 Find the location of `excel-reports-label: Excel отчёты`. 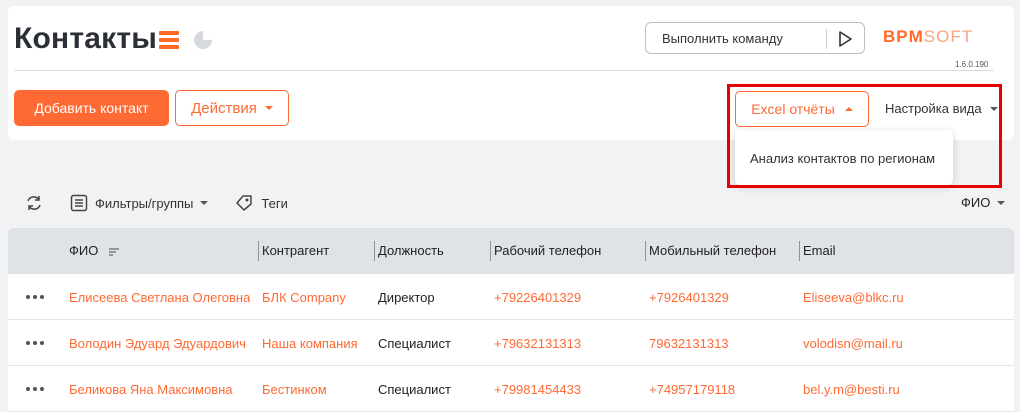

excel-reports-label: Excel отчёты is located at coordinates (793, 109).